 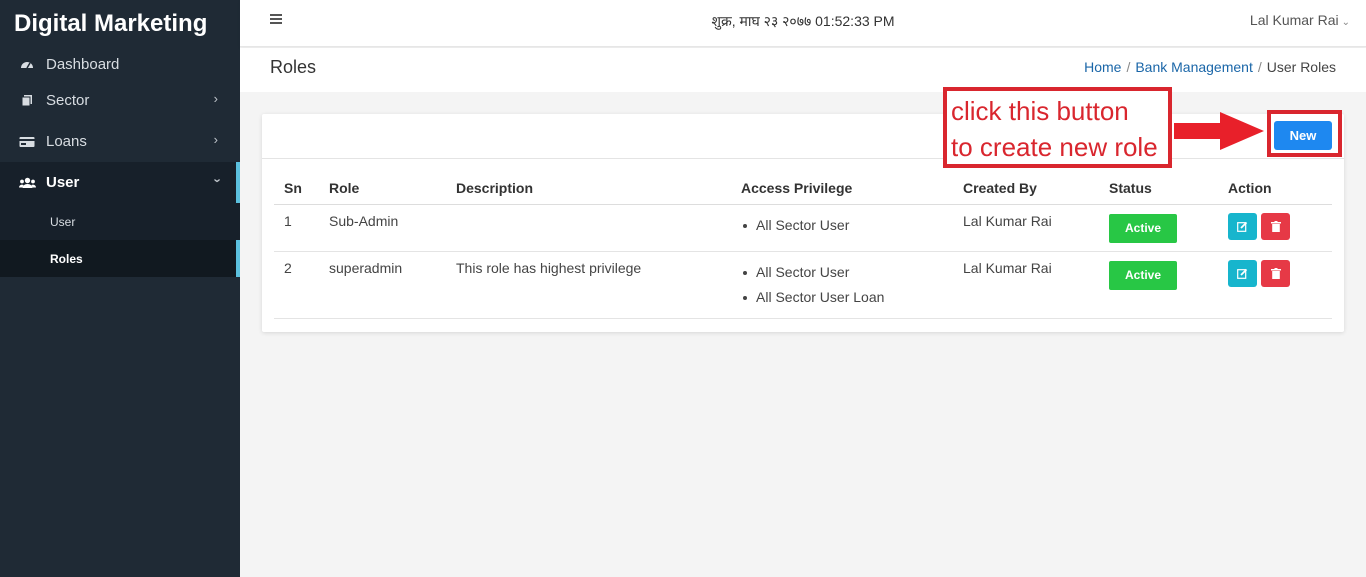 What do you see at coordinates (83, 64) in the screenshot?
I see `sidebar-item-label: Dashboard` at bounding box center [83, 64].